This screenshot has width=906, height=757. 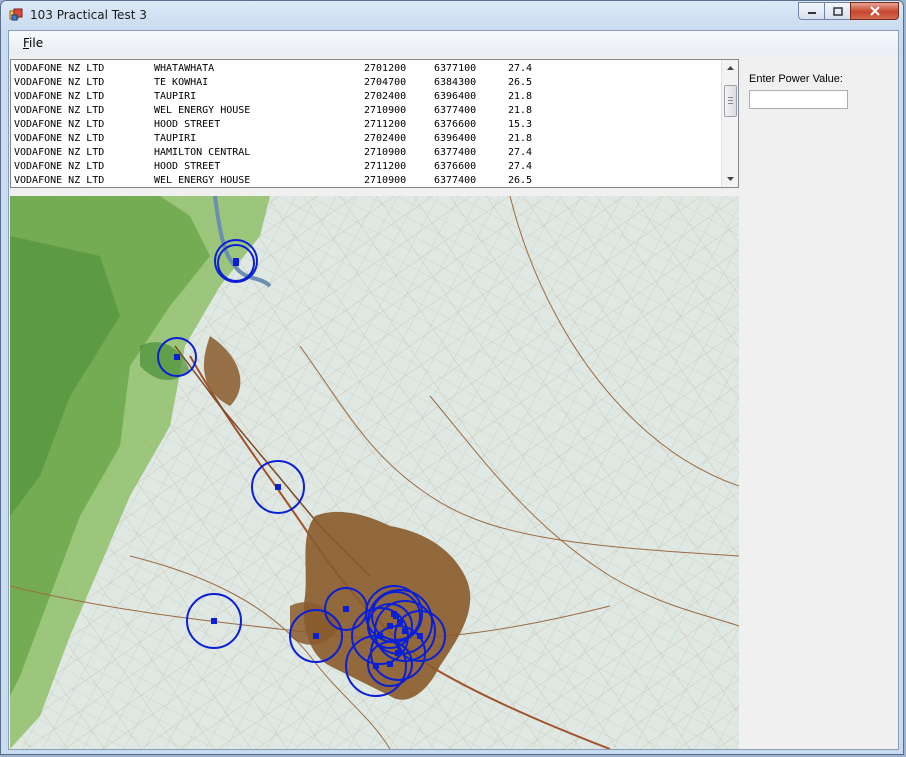 I want to click on chevron-down-icon, so click(x=730, y=178).